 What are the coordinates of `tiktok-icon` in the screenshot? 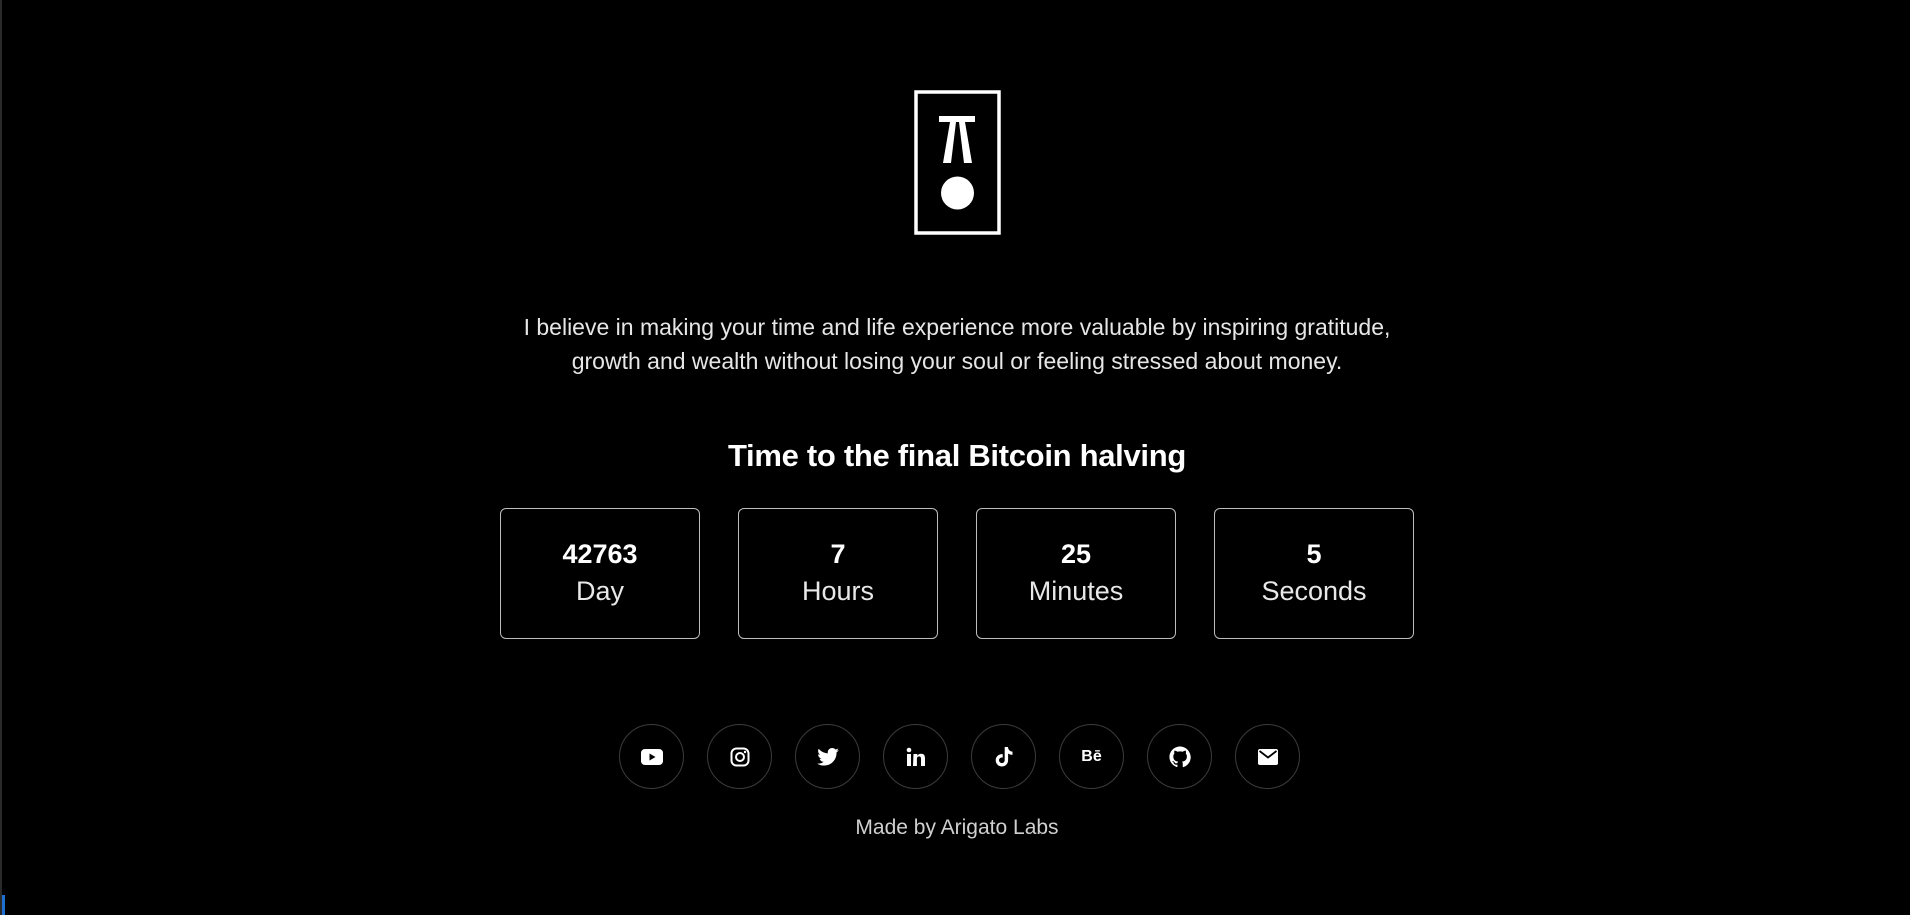 It's located at (1003, 756).